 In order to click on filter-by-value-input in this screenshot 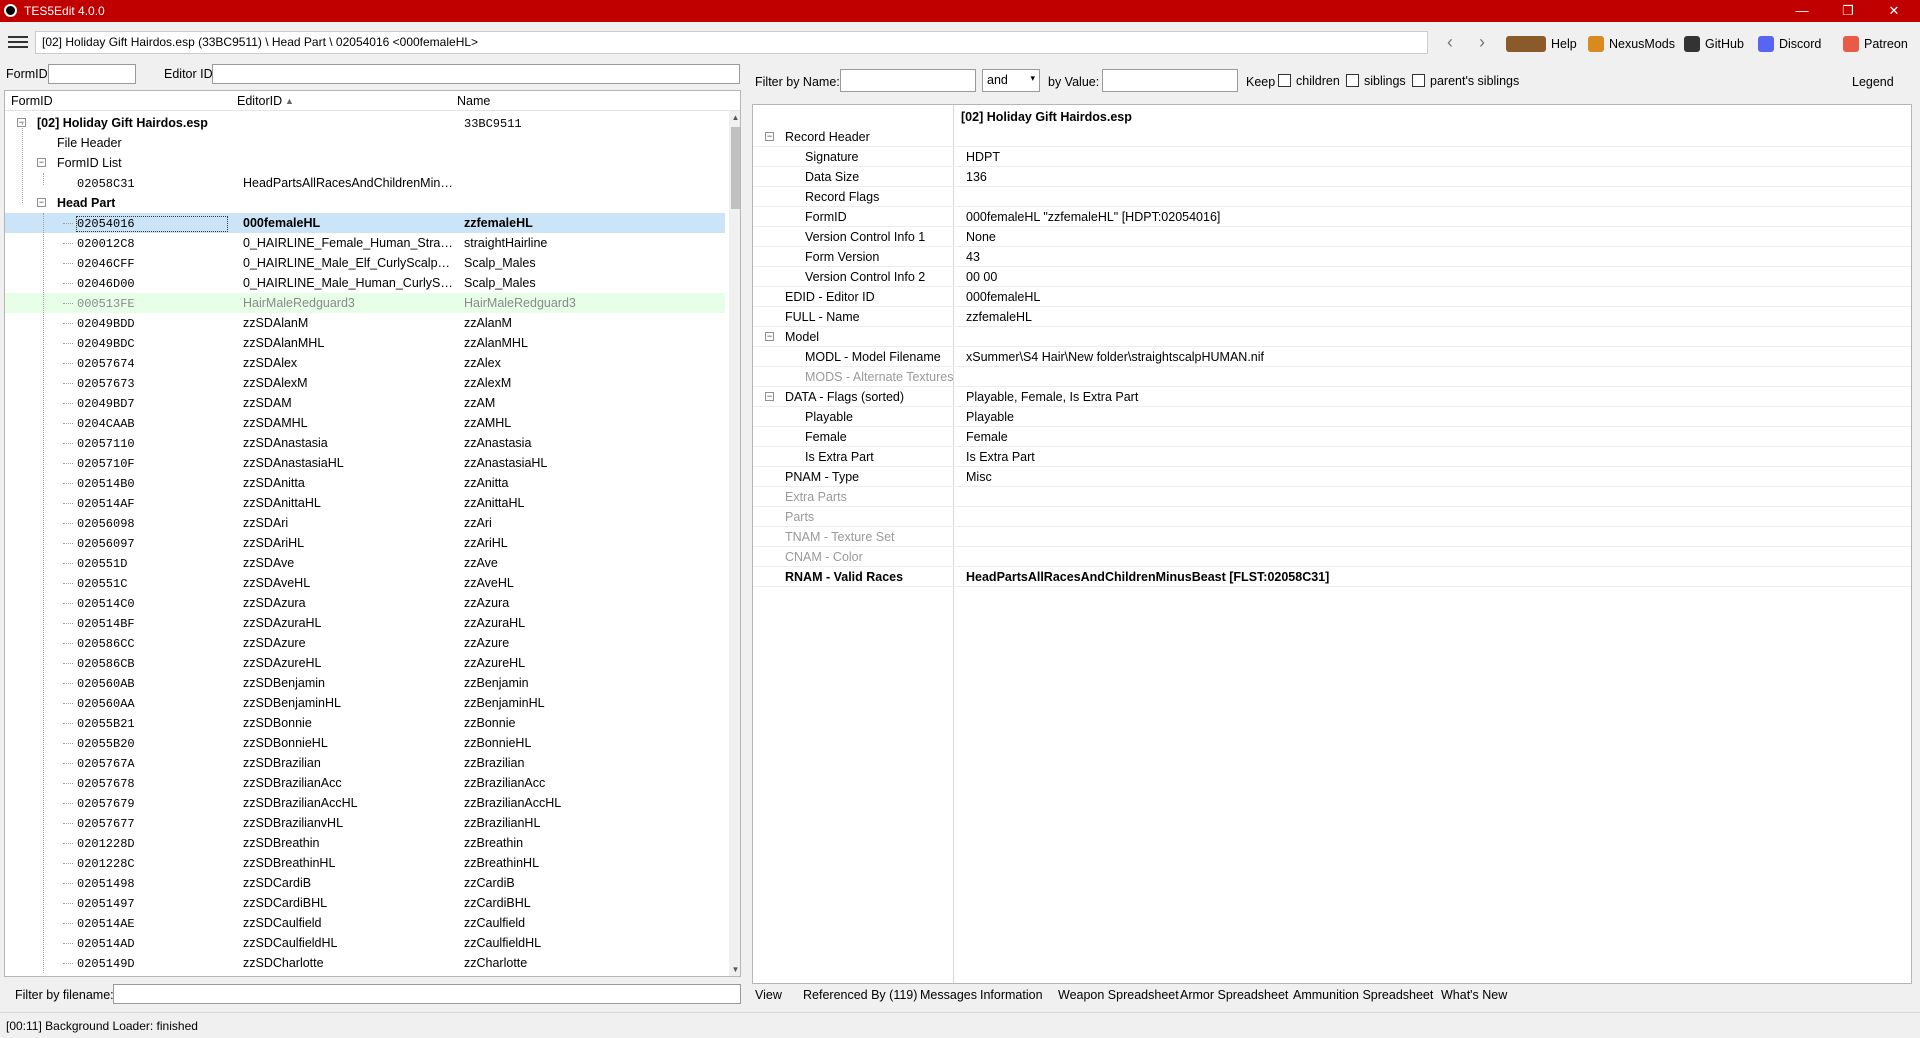, I will do `click(1170, 80)`.